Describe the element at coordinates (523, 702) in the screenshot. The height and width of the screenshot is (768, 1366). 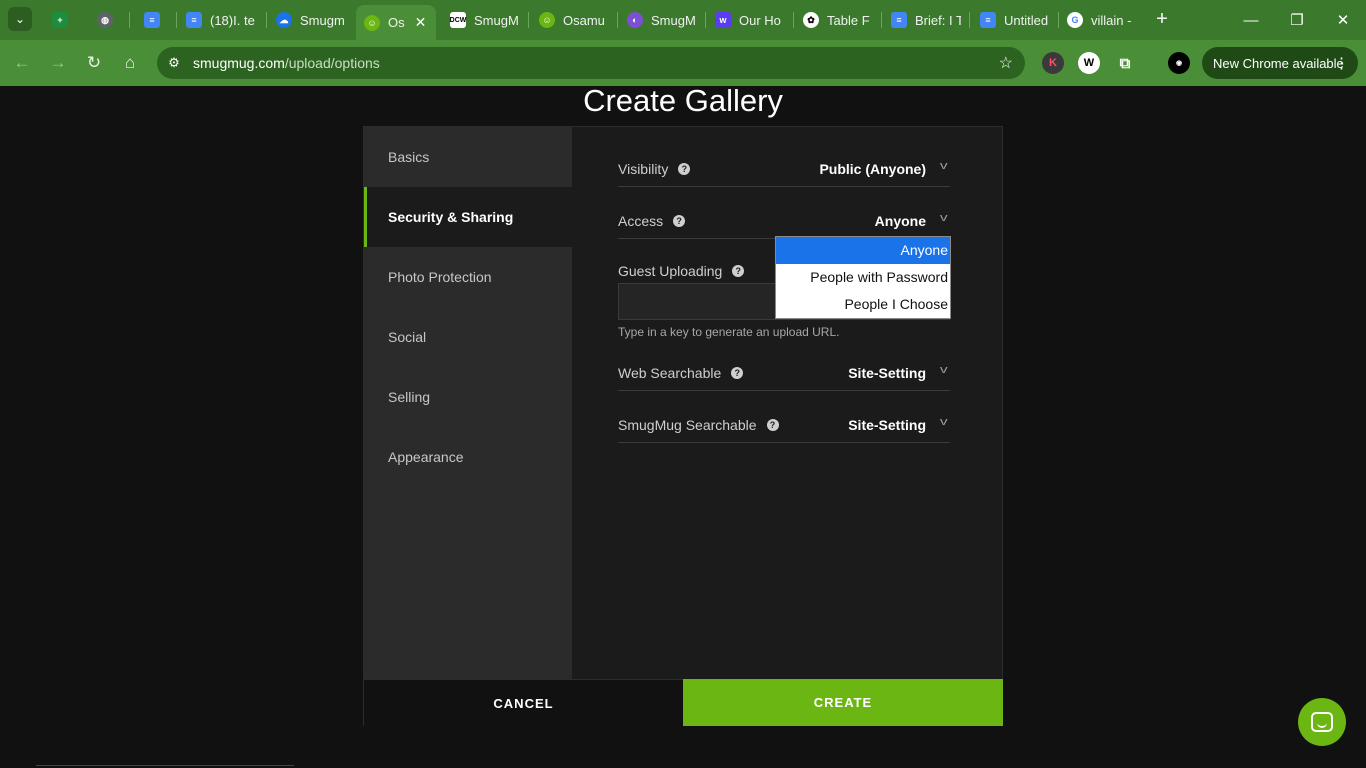
I see `cancel-button: CANCEL` at that location.